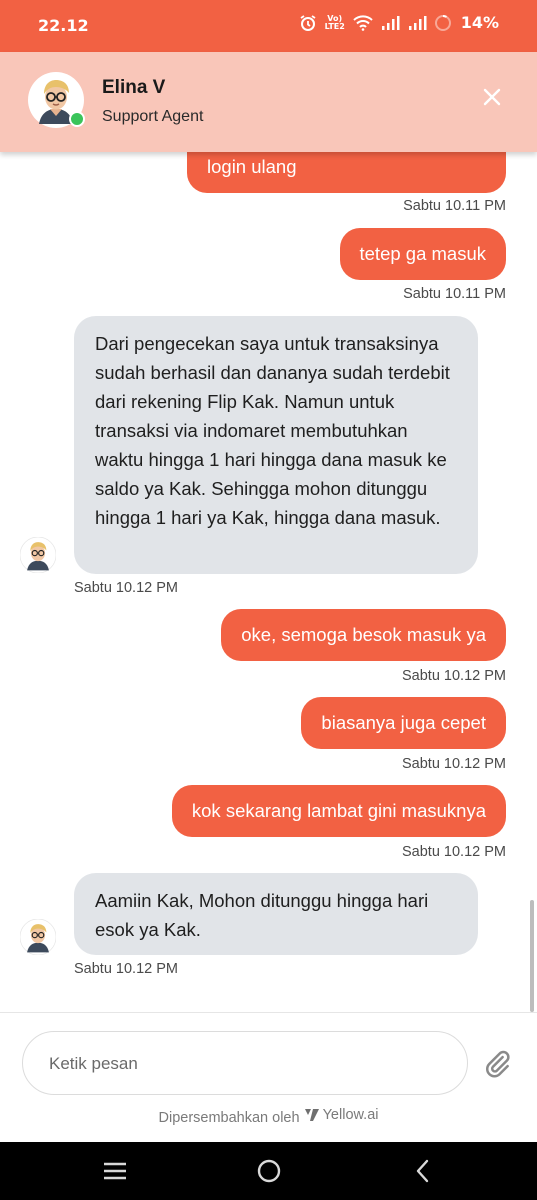  Describe the element at coordinates (350, 1115) in the screenshot. I see `brand-name: Yellow.ai` at that location.